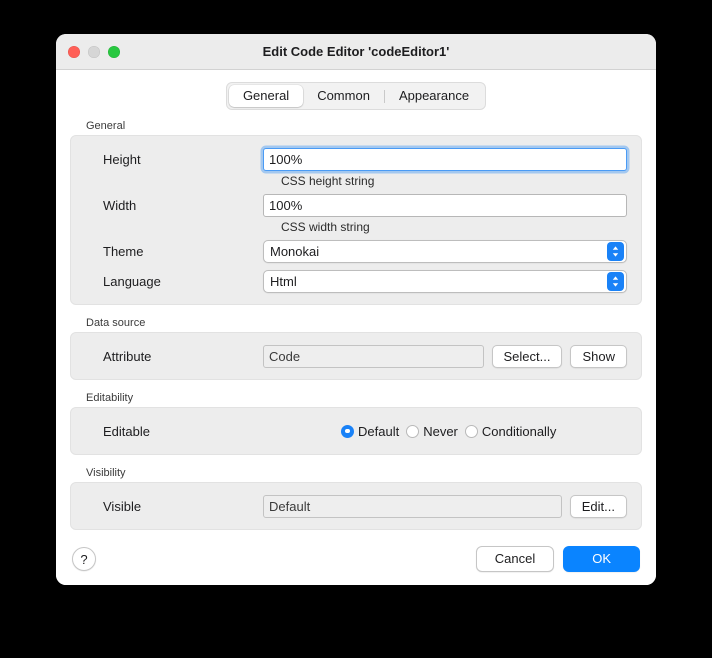 The image size is (712, 658). I want to click on tab-appearance: Appearance, so click(434, 96).